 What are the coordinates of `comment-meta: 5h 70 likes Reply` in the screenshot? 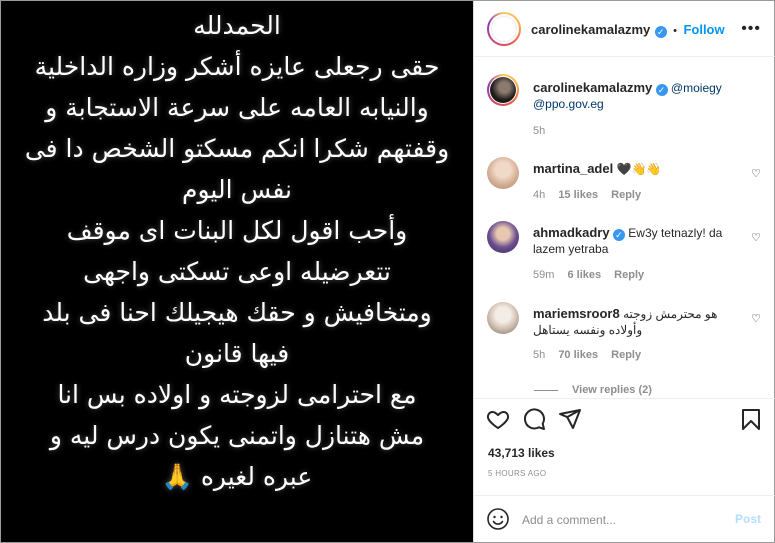 It's located at (587, 355).